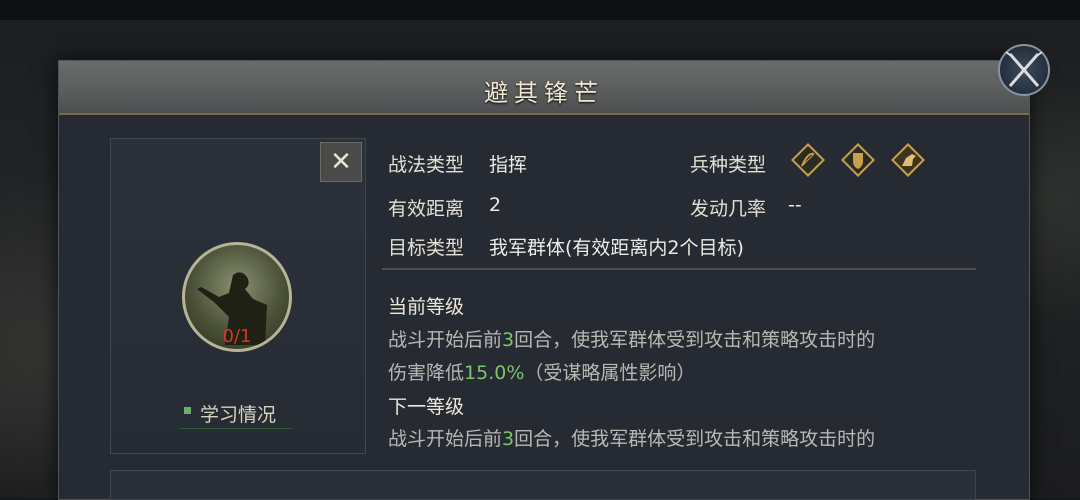  Describe the element at coordinates (508, 439) in the screenshot. I see `next-rounds-value: 3` at that location.